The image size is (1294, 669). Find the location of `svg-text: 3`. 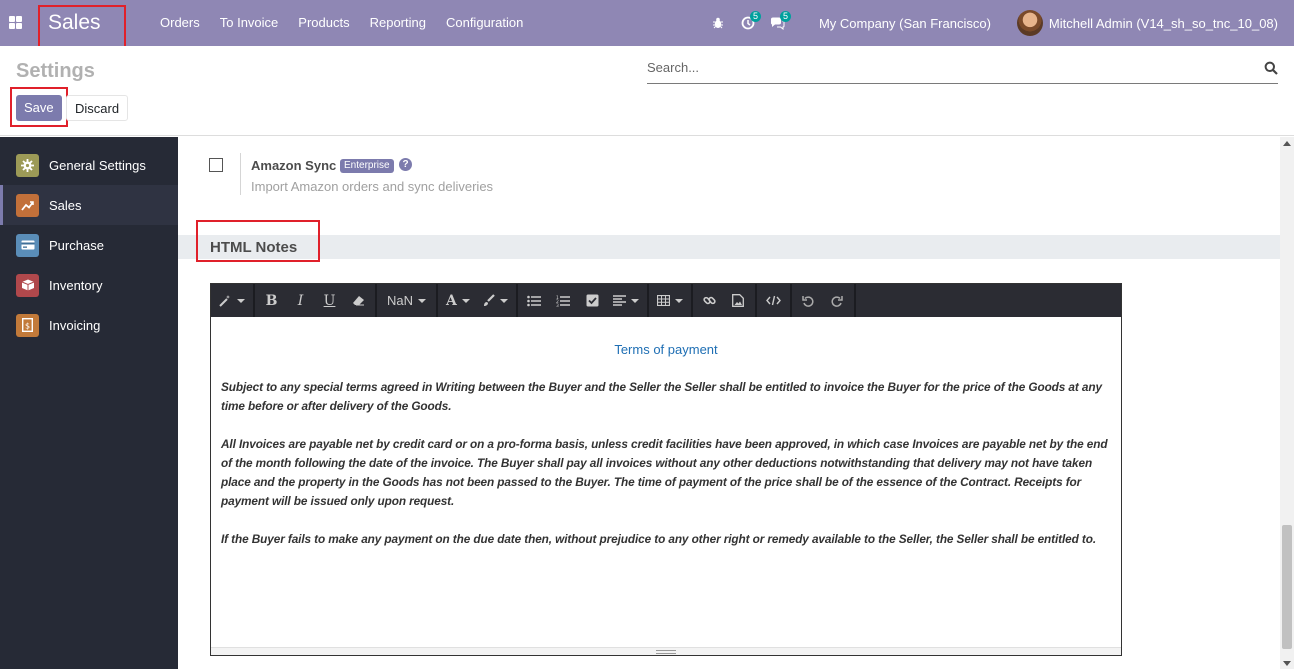

svg-text: 3 is located at coordinates (557, 305).